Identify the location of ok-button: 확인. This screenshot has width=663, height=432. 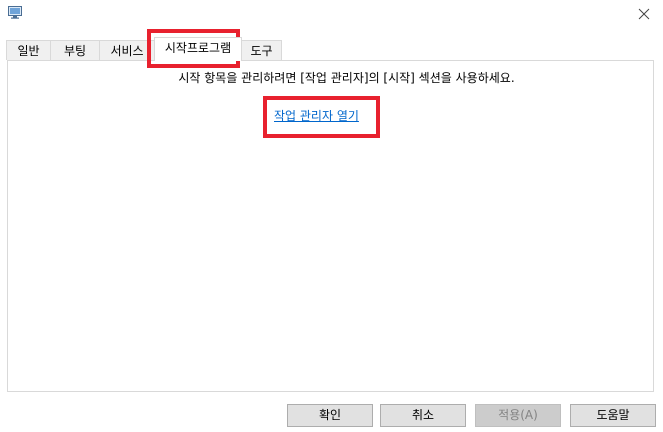
(330, 415).